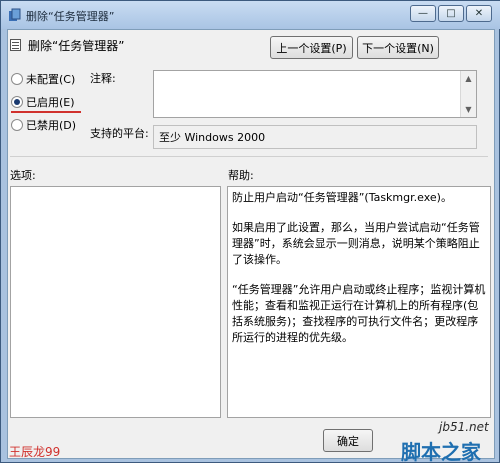 The image size is (500, 465). I want to click on setting-title: 删除“任务管理器”, so click(76, 46).